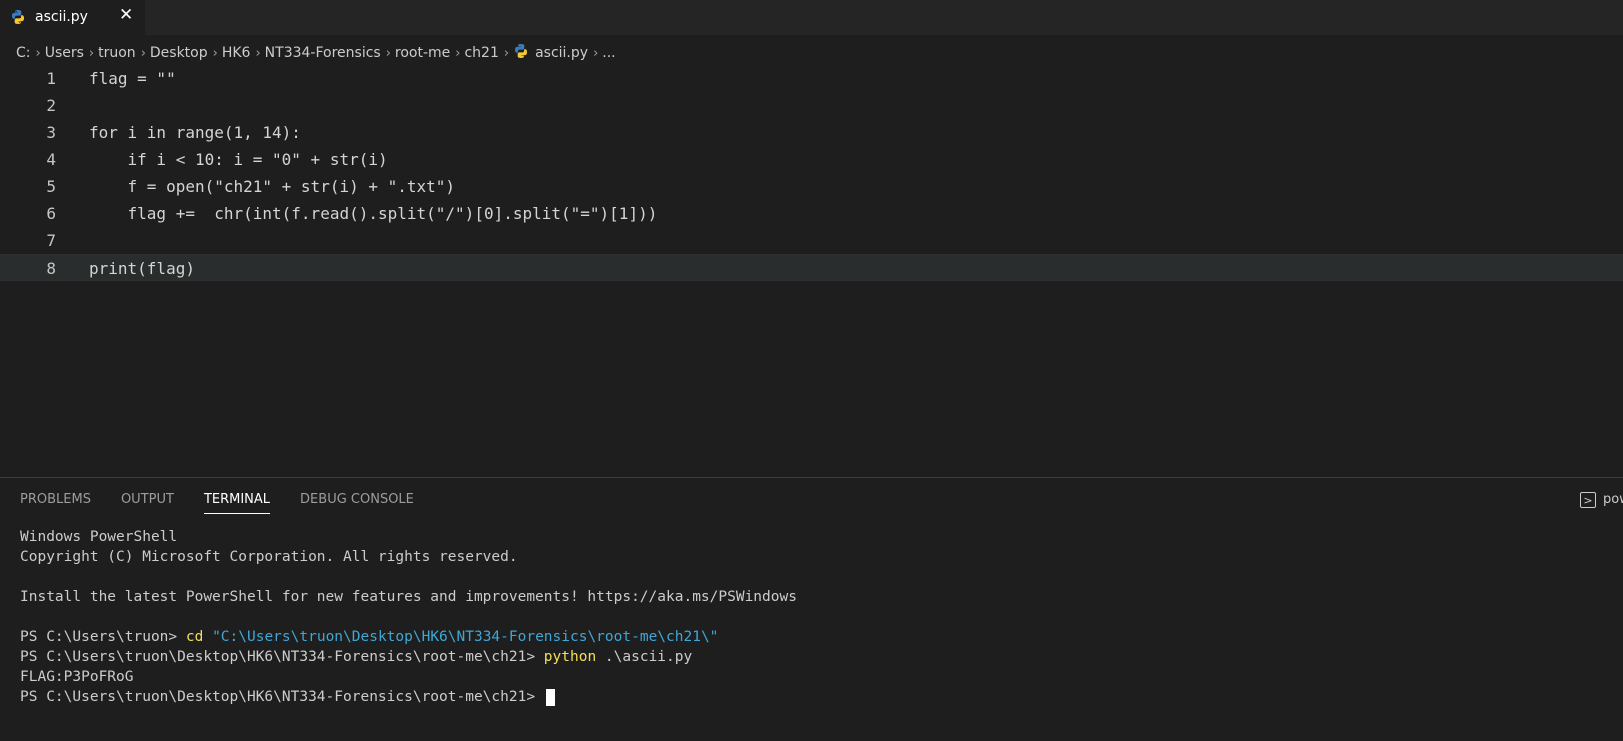  I want to click on line-number: 8, so click(51, 268).